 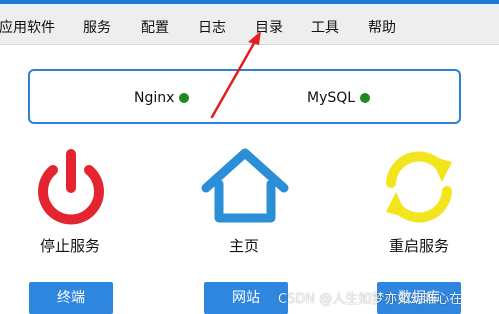 I want to click on annotation-arrow, so click(x=235, y=75).